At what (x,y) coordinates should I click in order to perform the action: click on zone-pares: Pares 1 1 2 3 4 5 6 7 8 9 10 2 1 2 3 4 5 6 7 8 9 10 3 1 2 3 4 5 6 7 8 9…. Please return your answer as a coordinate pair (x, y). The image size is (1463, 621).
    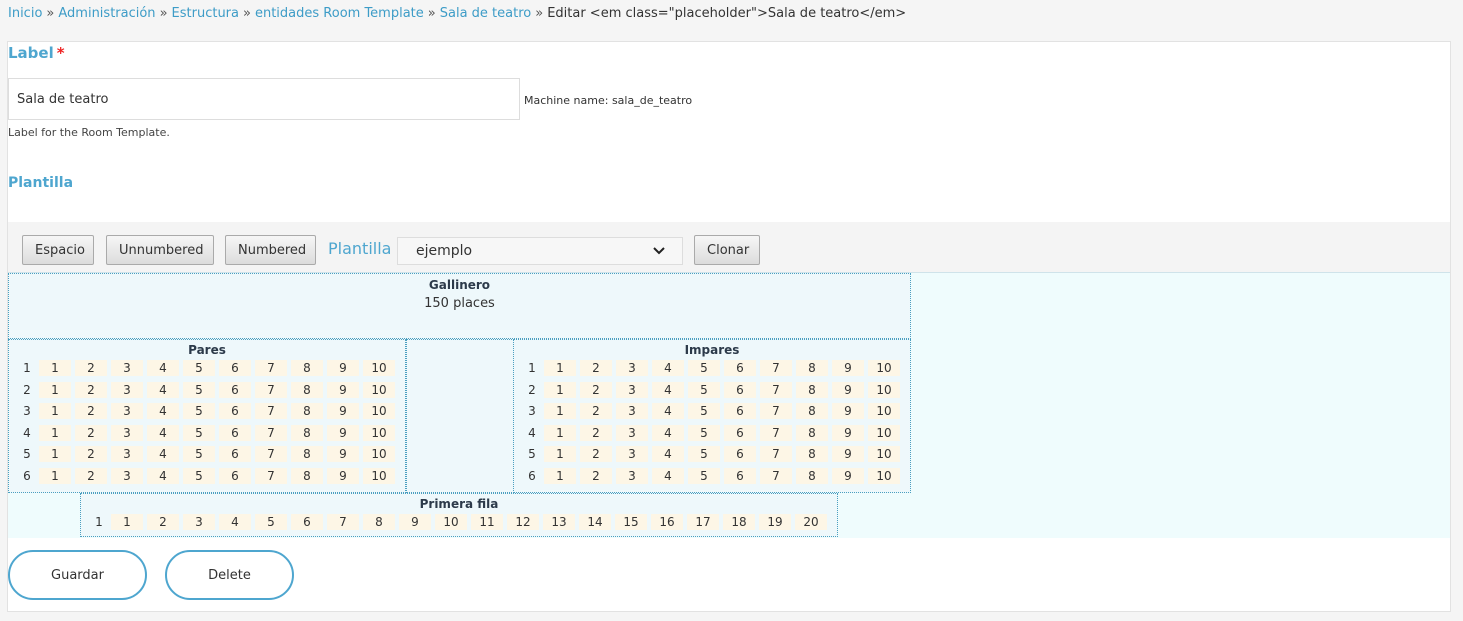
    Looking at the image, I should click on (207, 416).